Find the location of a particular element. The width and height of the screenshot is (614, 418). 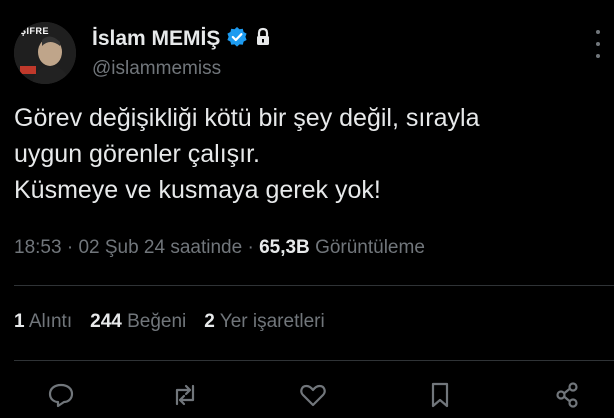

tweet-line: uygun görenler çalışır. is located at coordinates (137, 154).